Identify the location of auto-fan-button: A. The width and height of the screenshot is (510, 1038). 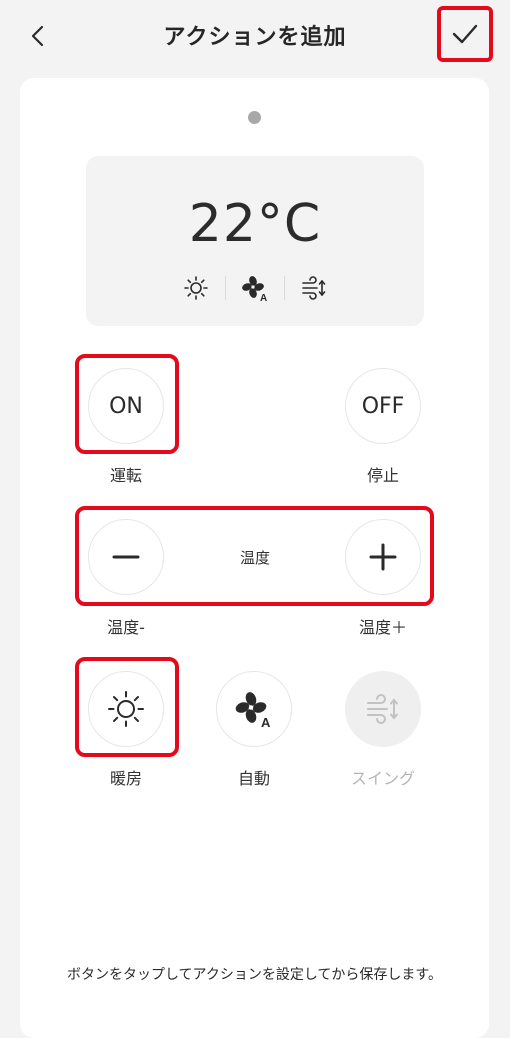
(254, 709).